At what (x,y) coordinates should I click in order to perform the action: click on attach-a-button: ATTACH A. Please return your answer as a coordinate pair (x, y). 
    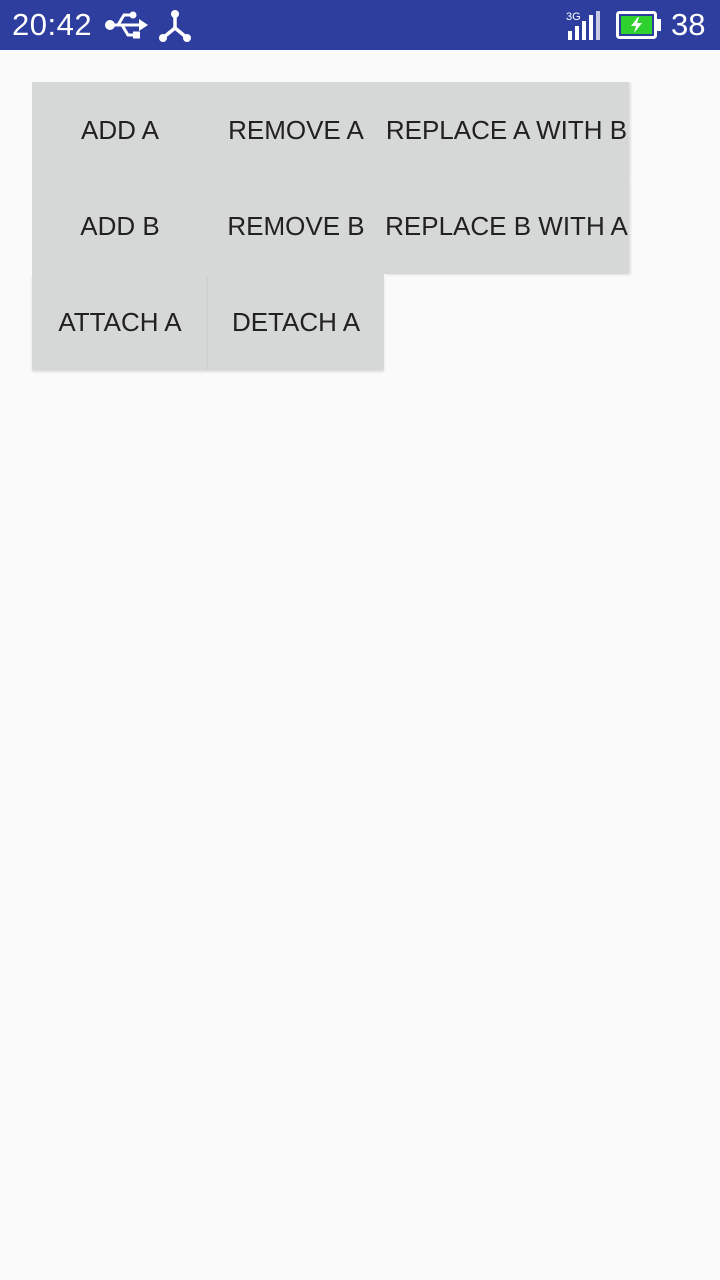
    Looking at the image, I should click on (120, 322).